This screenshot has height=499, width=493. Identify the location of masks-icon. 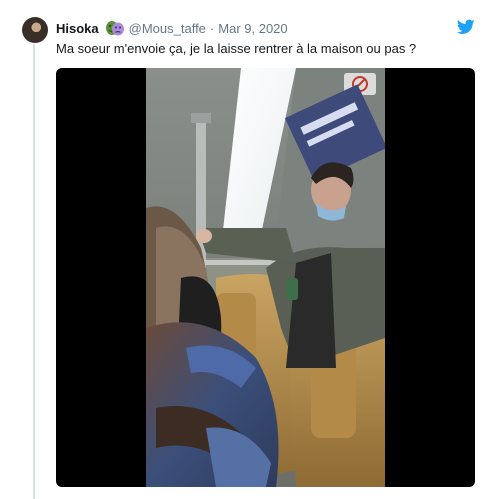
(115, 28).